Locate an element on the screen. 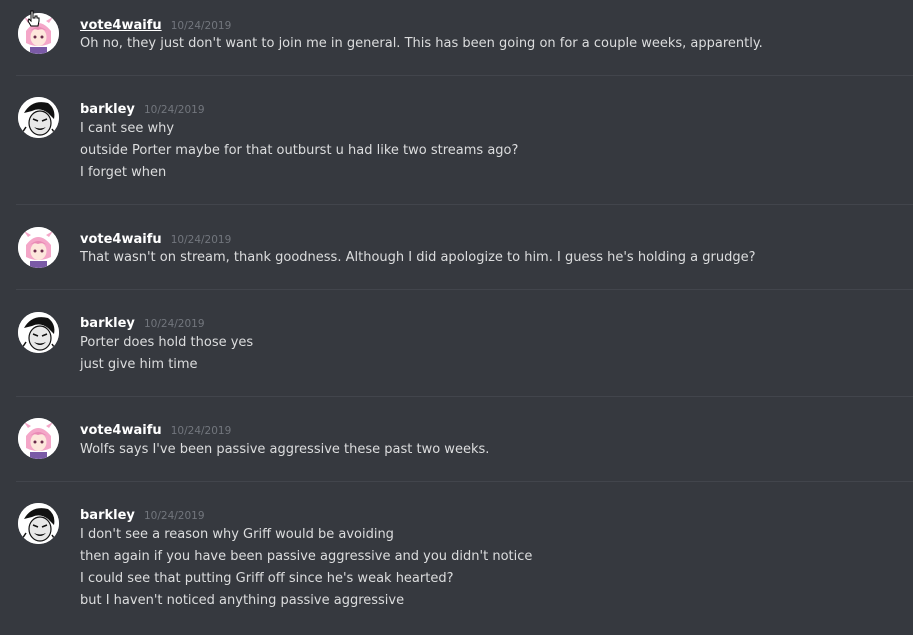  message-text: I cant see why is located at coordinates (127, 128).